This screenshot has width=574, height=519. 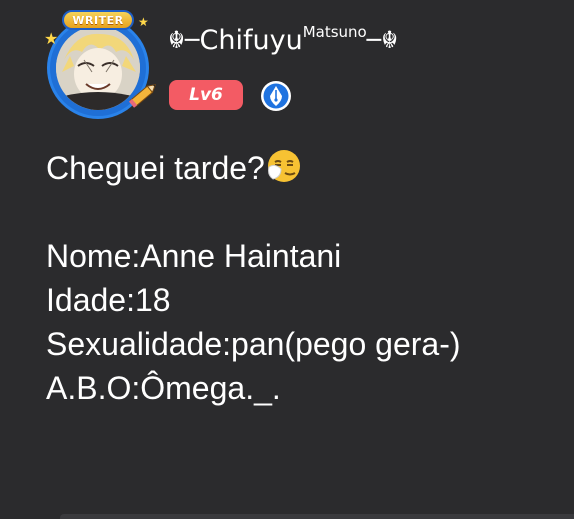 I want to click on writer-badge: WRITER, so click(x=98, y=20).